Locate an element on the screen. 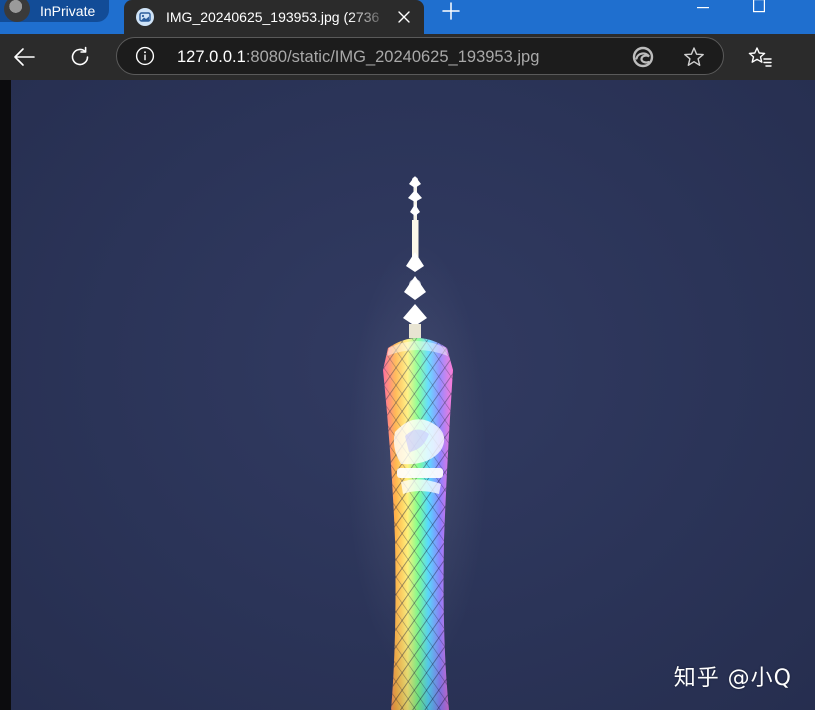 The height and width of the screenshot is (710, 815). plus-icon is located at coordinates (451, 11).